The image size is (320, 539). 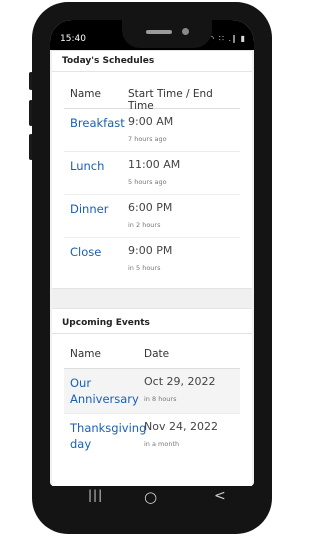 I want to click on home-button: ○, so click(x=150, y=497).